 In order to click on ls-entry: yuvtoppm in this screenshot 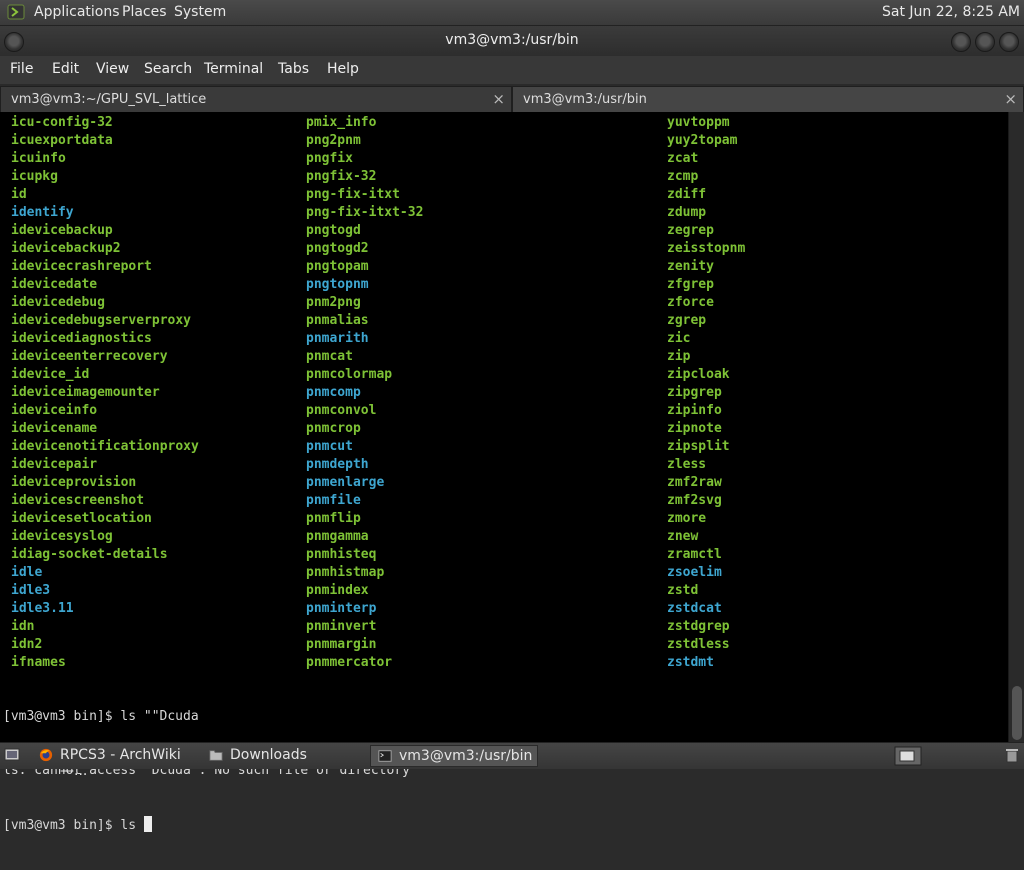, I will do `click(698, 122)`.